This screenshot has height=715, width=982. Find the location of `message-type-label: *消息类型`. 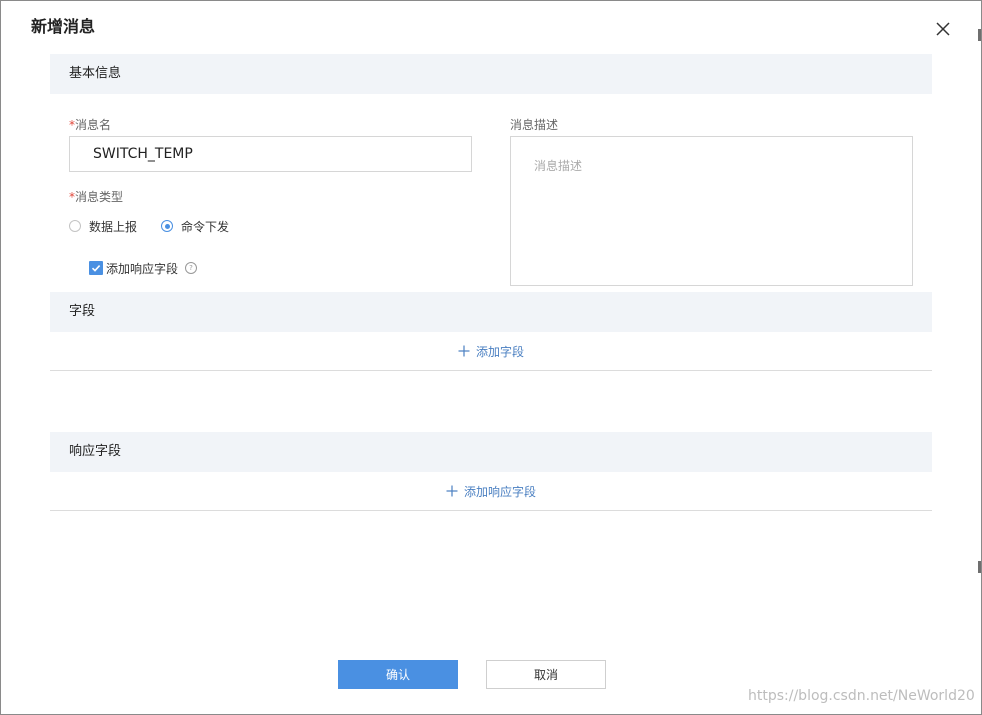

message-type-label: *消息类型 is located at coordinates (96, 197).